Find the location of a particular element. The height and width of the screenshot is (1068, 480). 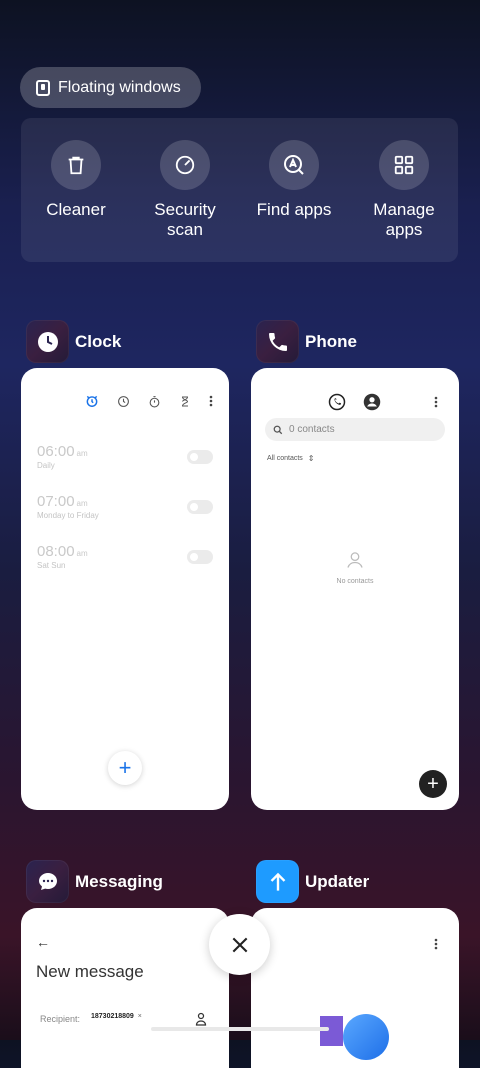

updater-illustration-block is located at coordinates (331, 1031).